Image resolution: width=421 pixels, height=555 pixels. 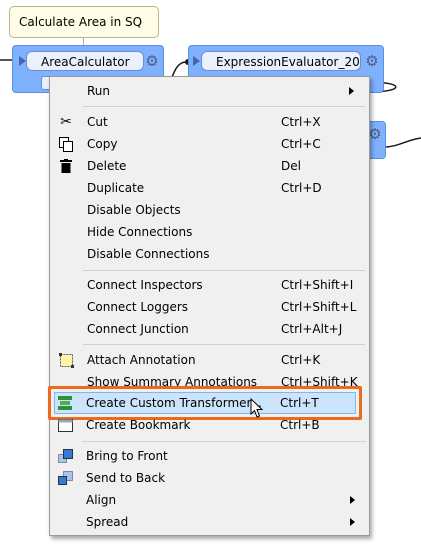 What do you see at coordinates (66, 360) in the screenshot?
I see `annotation-icon` at bounding box center [66, 360].